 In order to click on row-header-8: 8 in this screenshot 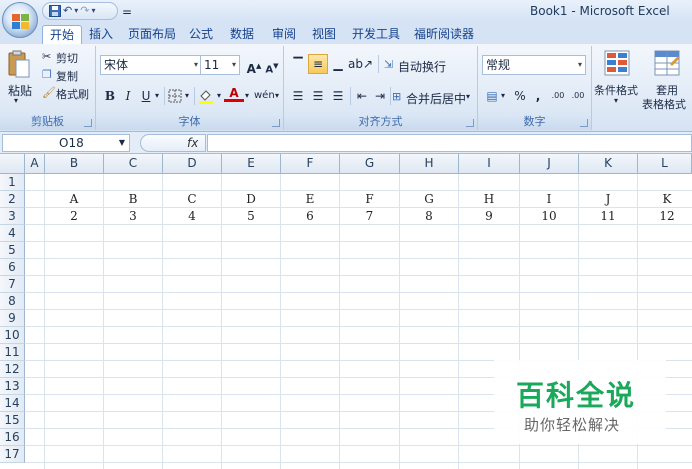, I will do `click(12, 301)`.